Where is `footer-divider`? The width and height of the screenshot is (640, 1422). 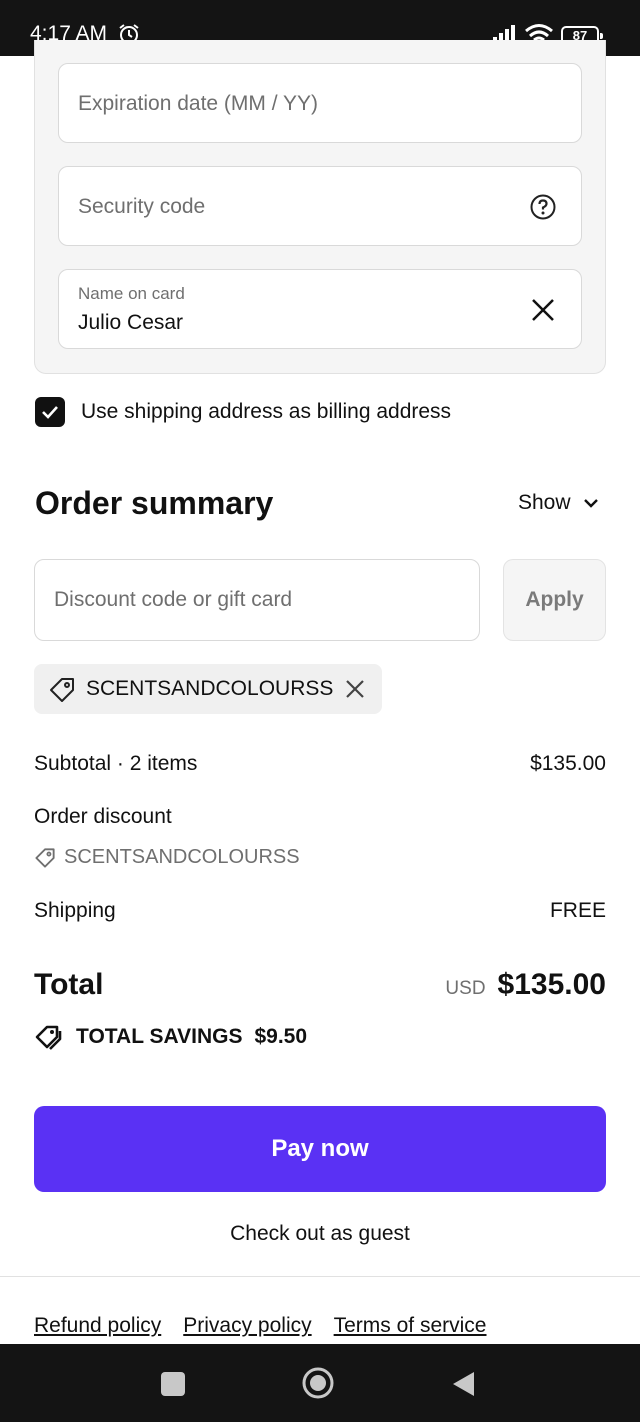
footer-divider is located at coordinates (320, 1276).